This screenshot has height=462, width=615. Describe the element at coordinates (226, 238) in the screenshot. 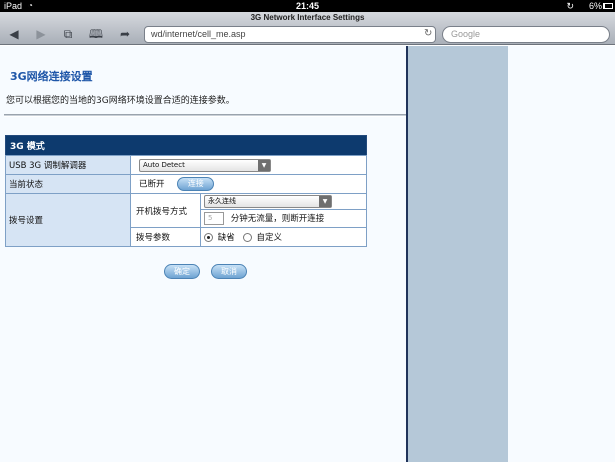

I see `radio-default-label: 缺省` at that location.